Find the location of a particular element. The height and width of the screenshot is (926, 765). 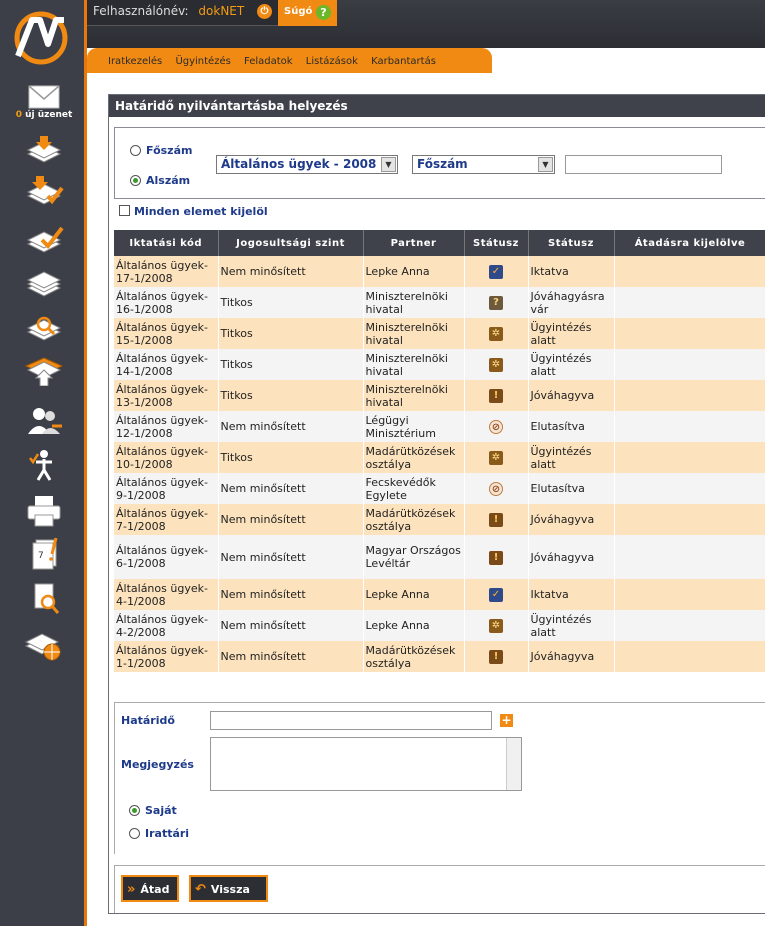

action-bar: » Átad ↶ Vissza is located at coordinates (439, 889).